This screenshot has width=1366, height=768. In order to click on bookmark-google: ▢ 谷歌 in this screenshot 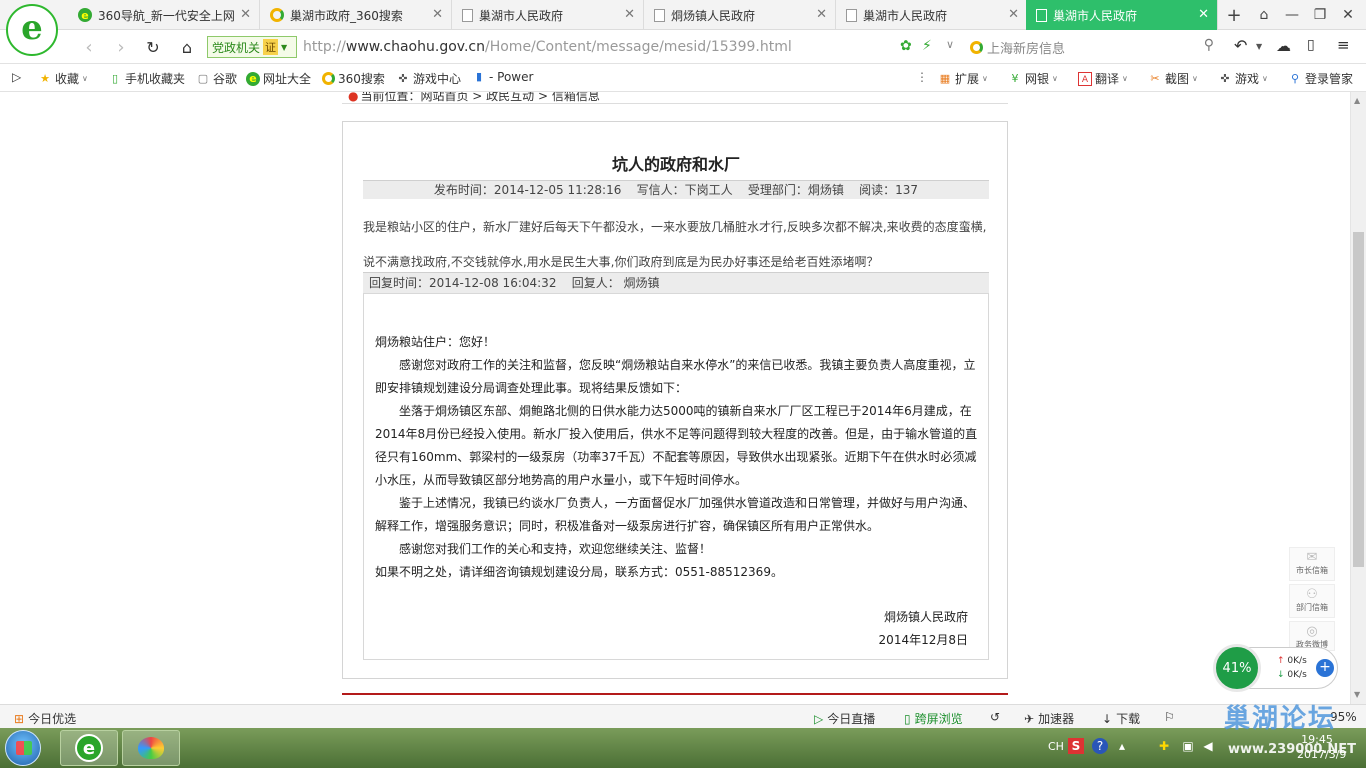, I will do `click(216, 78)`.